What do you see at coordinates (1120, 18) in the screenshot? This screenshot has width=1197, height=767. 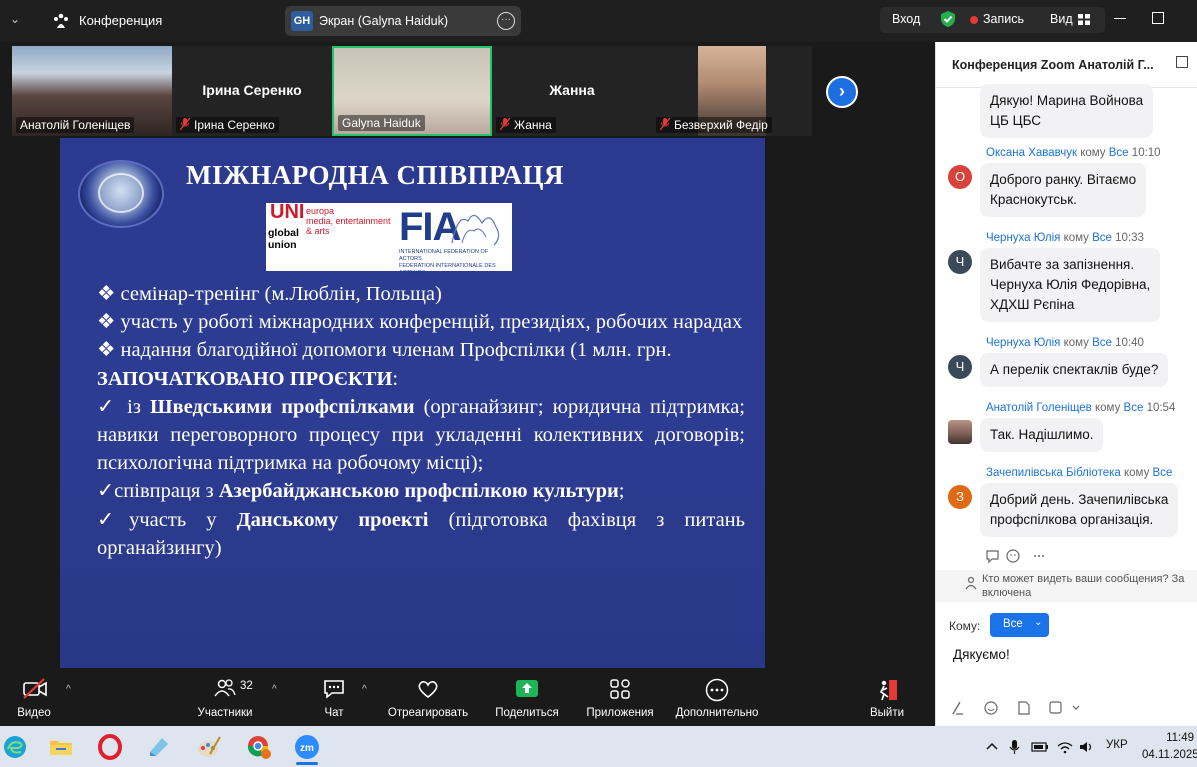 I see `minimize-window-icon` at bounding box center [1120, 18].